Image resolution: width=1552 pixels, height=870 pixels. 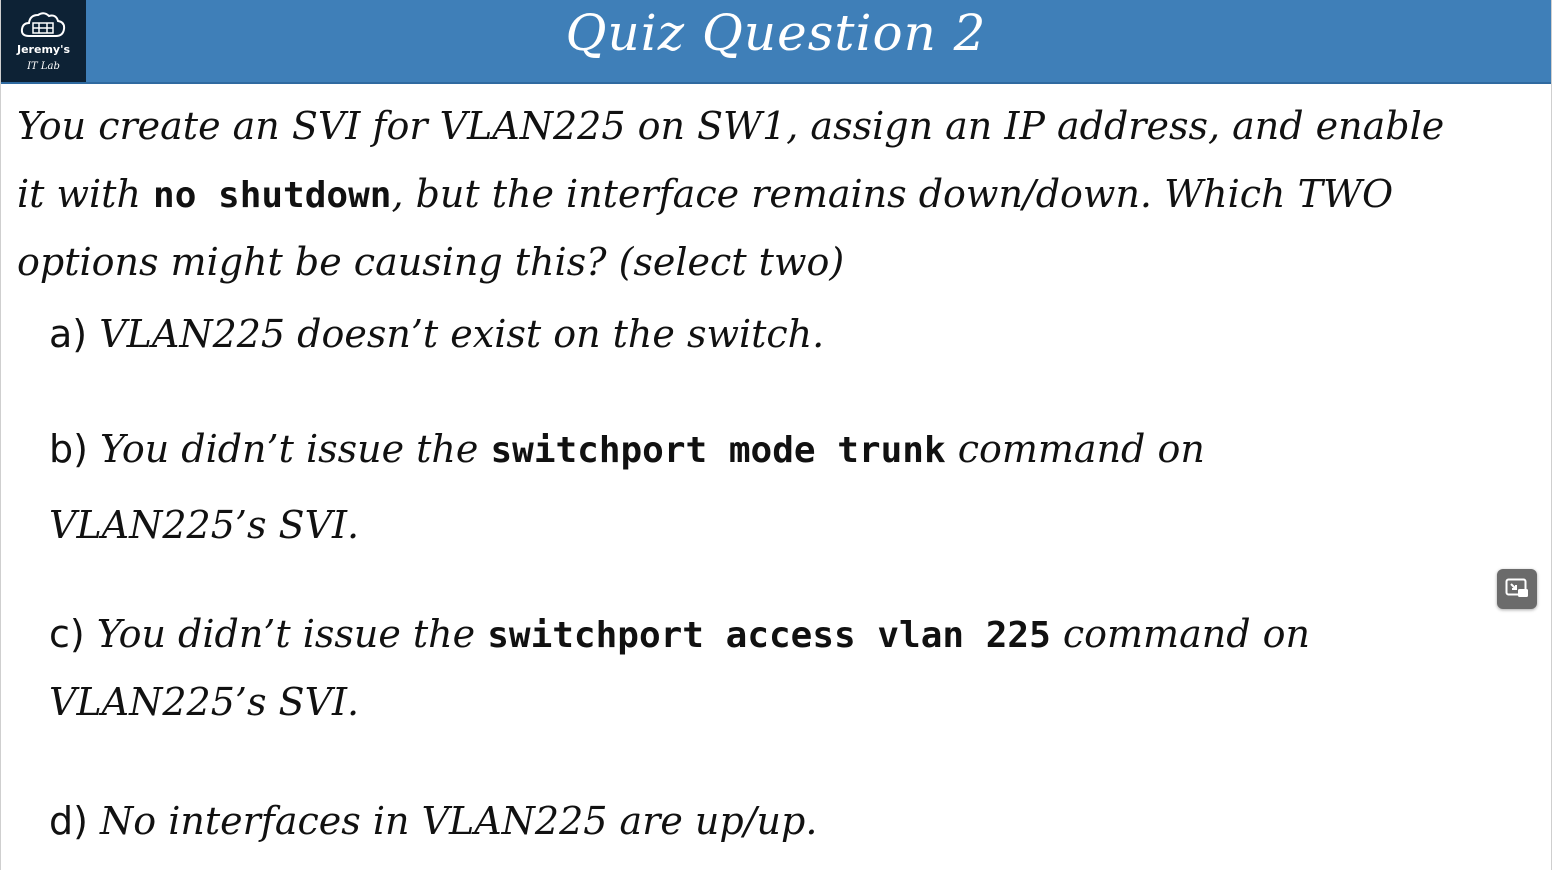 I want to click on slide-title: Quiz Question 2, so click(x=776, y=33).